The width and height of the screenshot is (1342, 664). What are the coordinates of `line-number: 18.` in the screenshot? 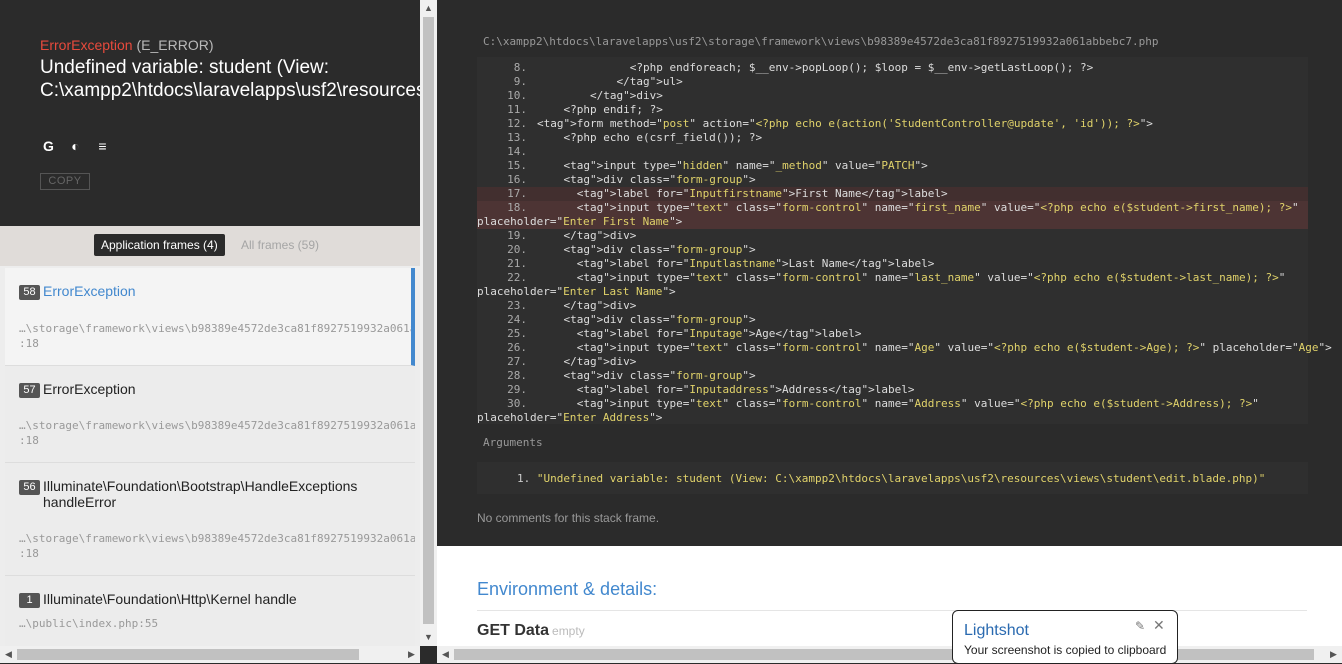 It's located at (517, 207).